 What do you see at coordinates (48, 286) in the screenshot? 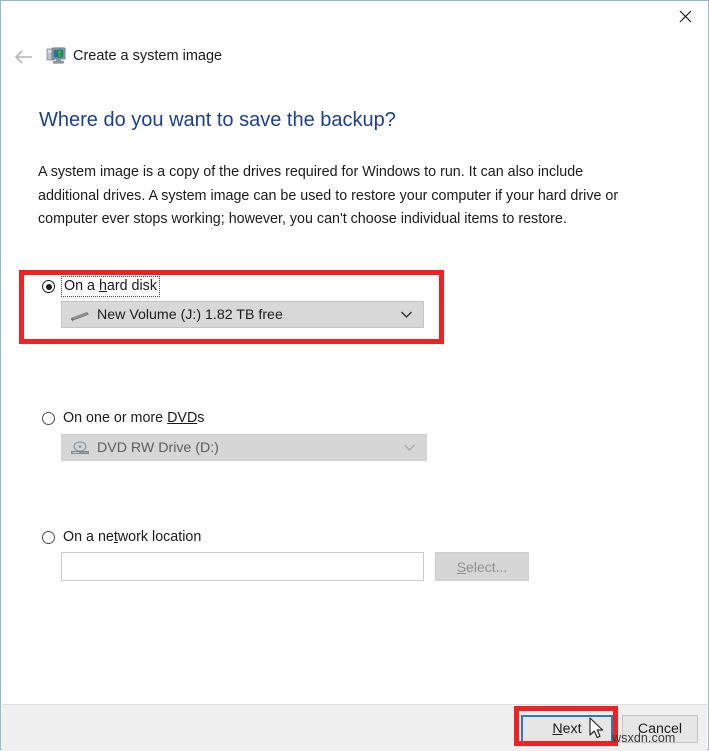
I see `radio-indicator-hard-disk` at bounding box center [48, 286].